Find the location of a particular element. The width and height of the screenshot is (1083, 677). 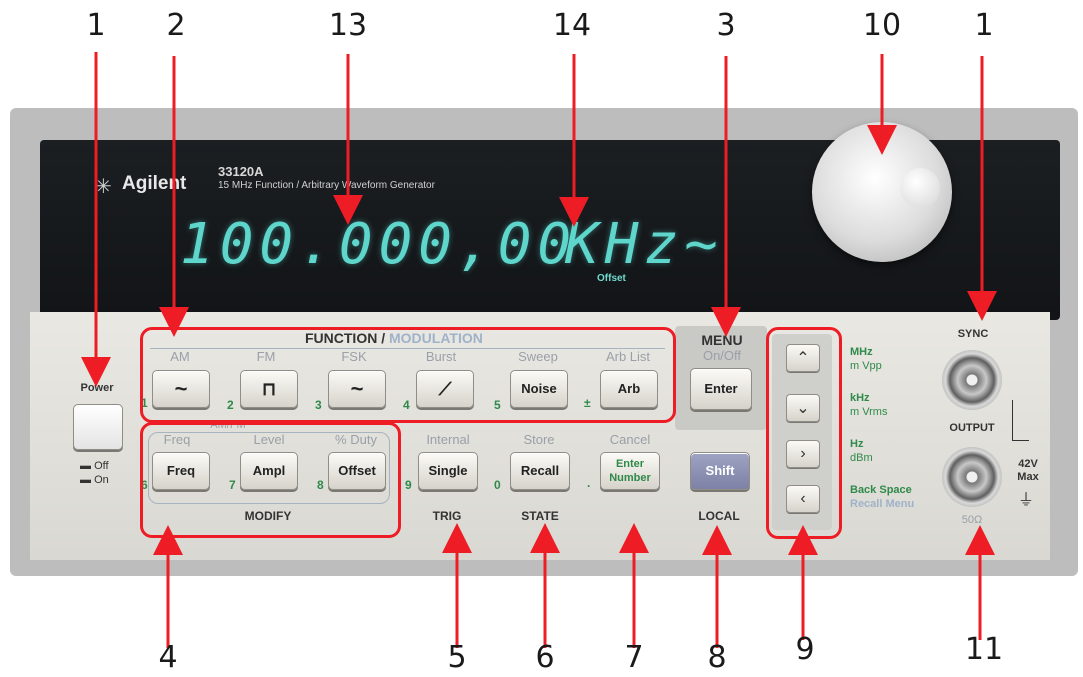

callout-13: 13 is located at coordinates (348, 25).